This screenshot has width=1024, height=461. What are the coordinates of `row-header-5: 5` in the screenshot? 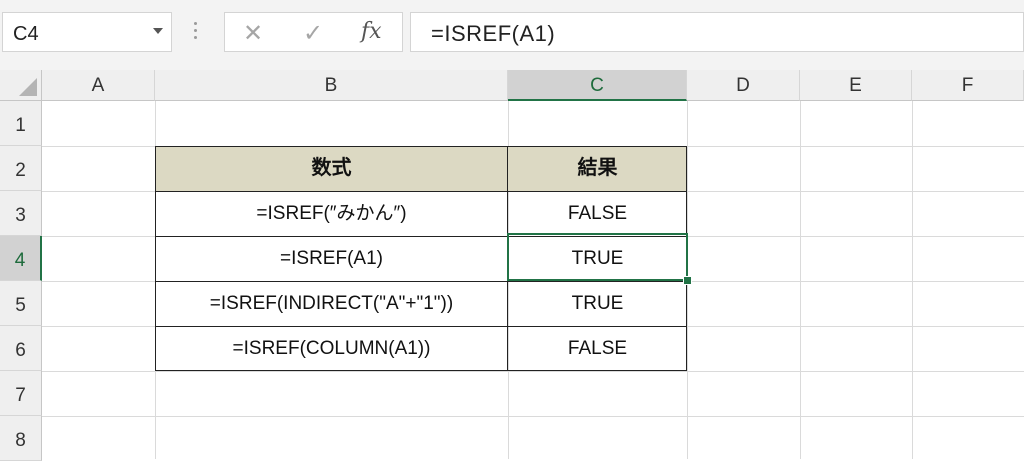 It's located at (21, 303).